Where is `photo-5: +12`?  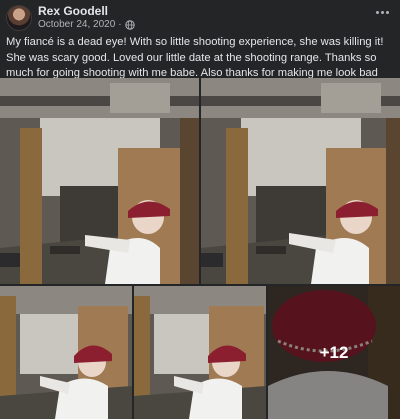
photo-5: +12 is located at coordinates (334, 352).